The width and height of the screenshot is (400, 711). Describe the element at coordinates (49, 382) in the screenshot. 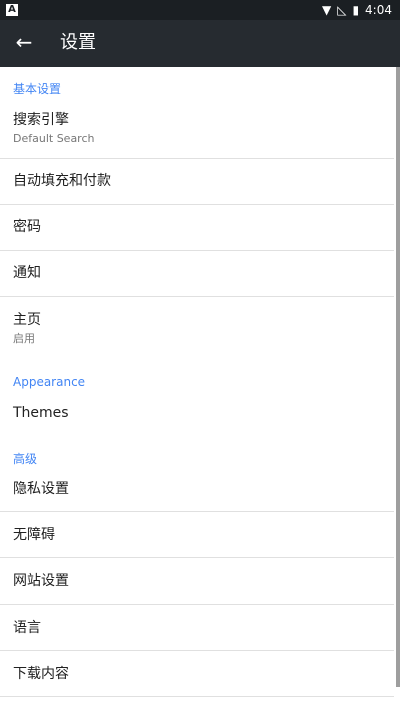

I see `section-header-appearance: Appearance` at that location.